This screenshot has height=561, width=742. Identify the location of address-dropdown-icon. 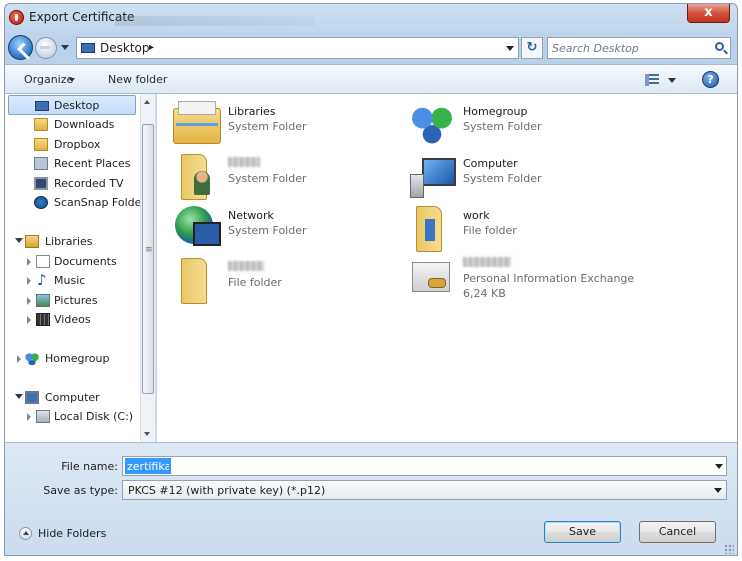
(510, 48).